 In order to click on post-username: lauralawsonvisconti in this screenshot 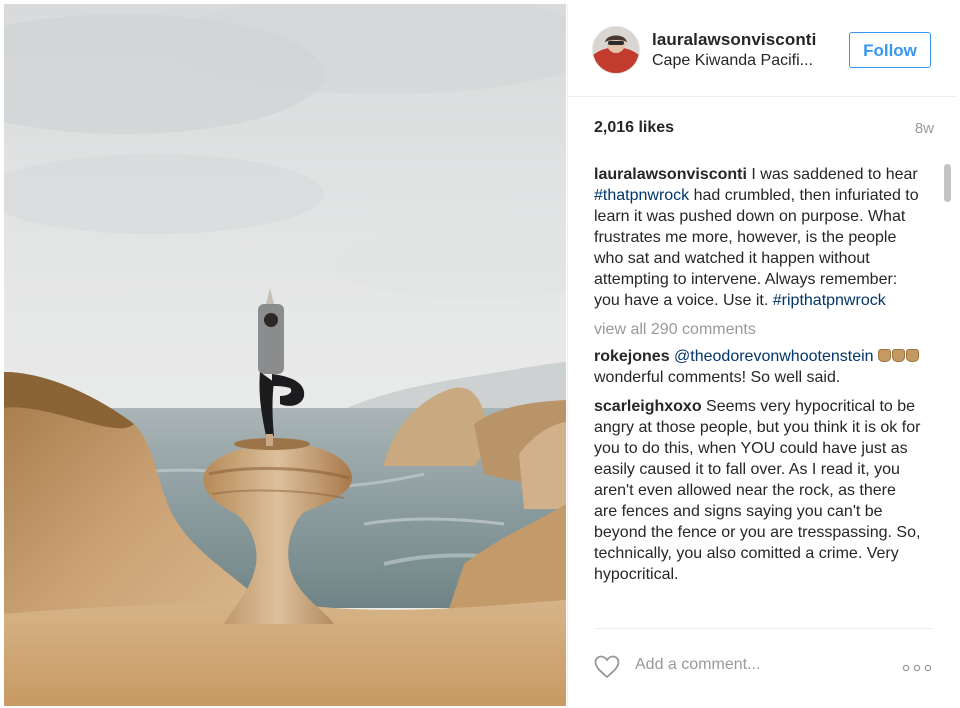, I will do `click(734, 40)`.